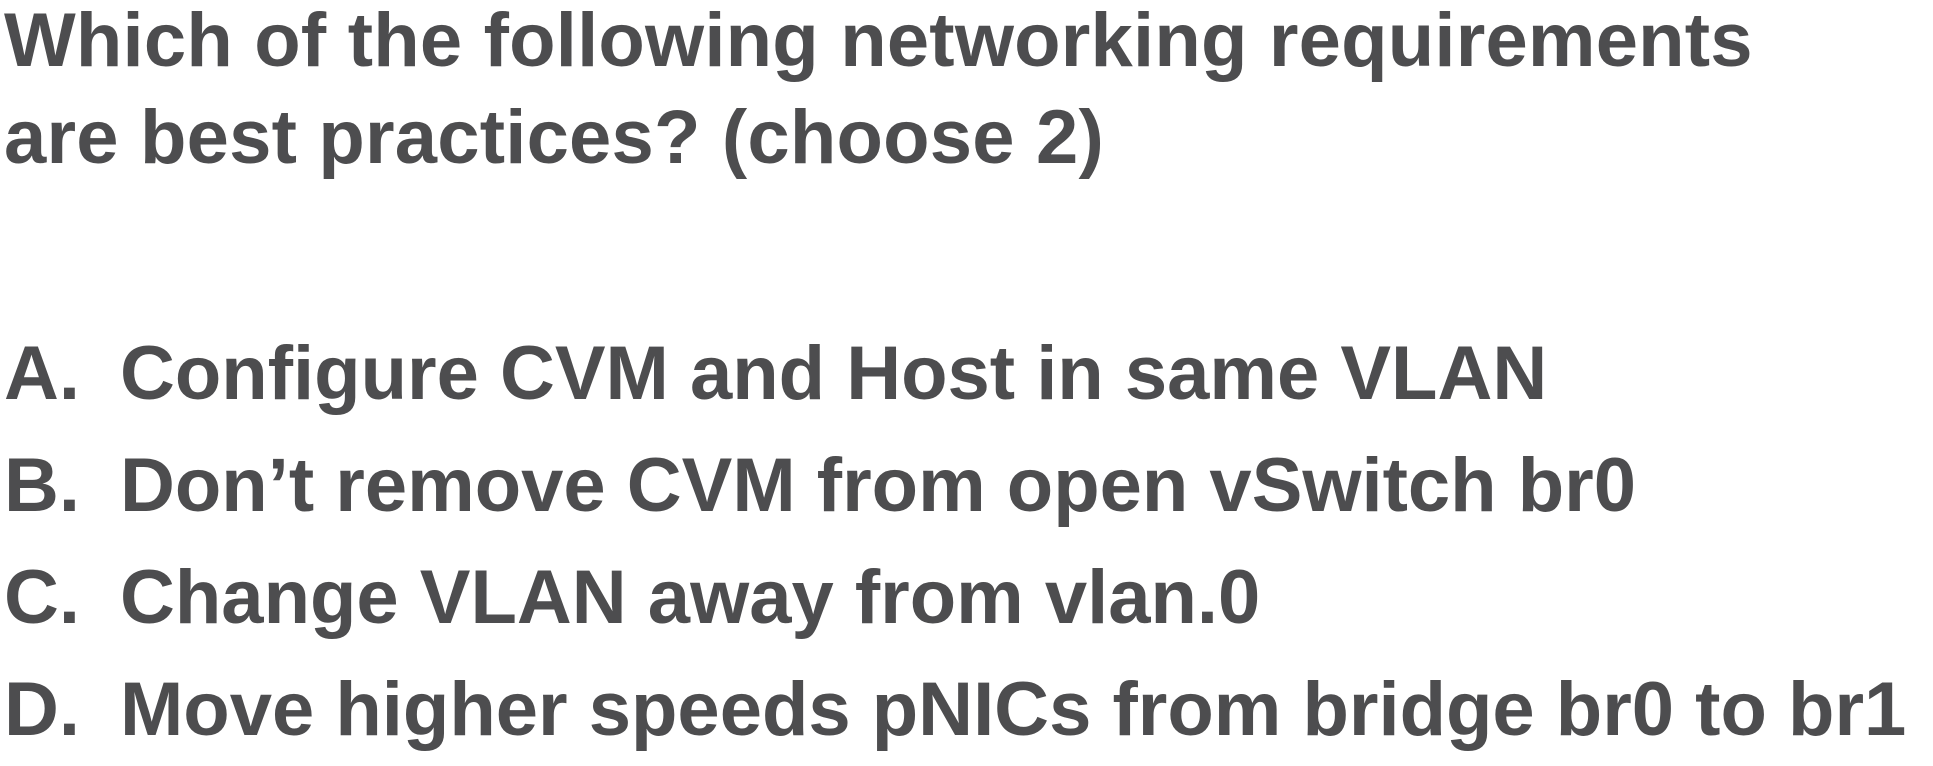 This screenshot has width=1933, height=766. What do you see at coordinates (42, 597) in the screenshot?
I see `option-letter: C.` at bounding box center [42, 597].